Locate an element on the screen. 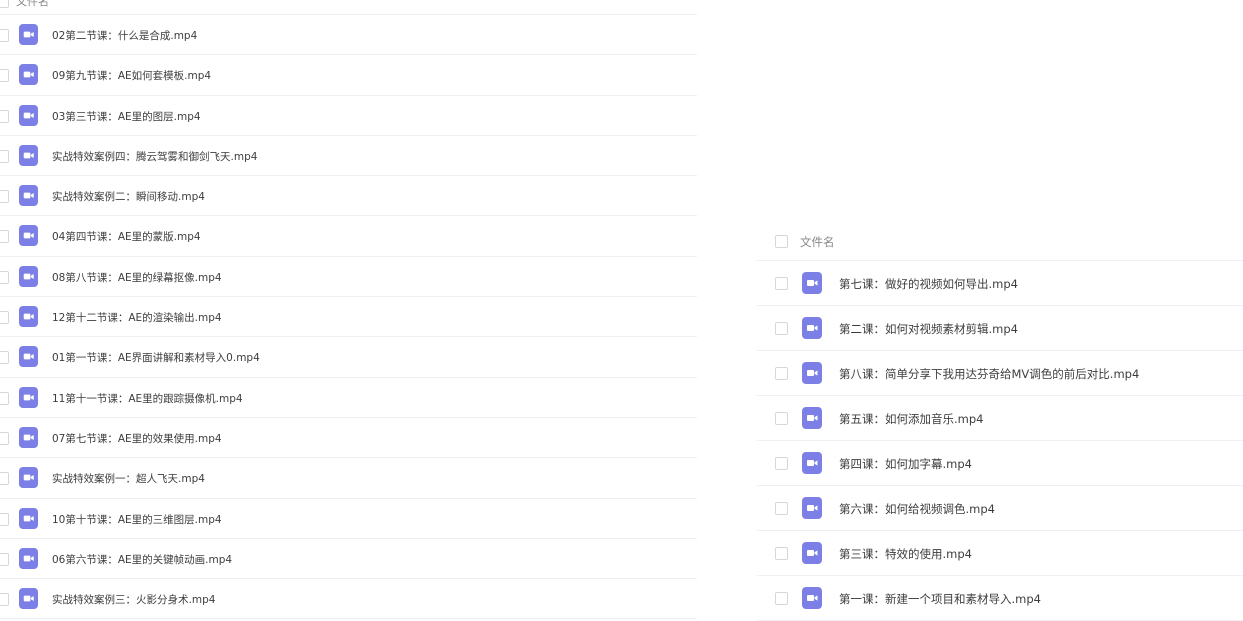  file-name: 10第十节课：AE里的三维图层.mp4 is located at coordinates (137, 519).